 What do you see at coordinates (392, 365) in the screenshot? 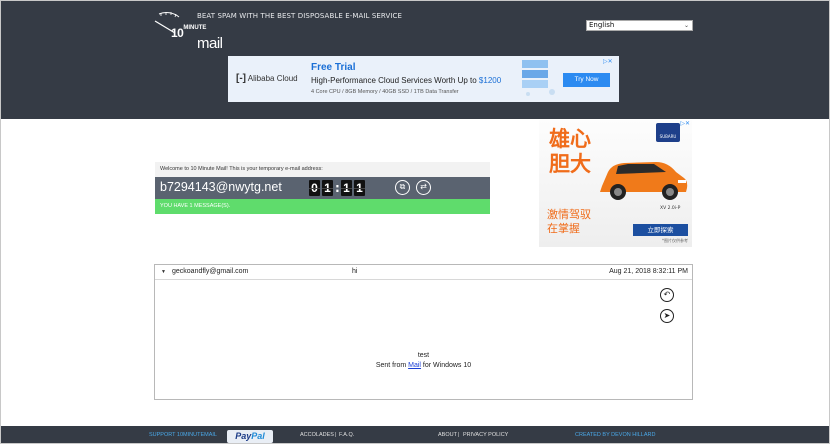
I see `signature-prefix: Sent from` at bounding box center [392, 365].